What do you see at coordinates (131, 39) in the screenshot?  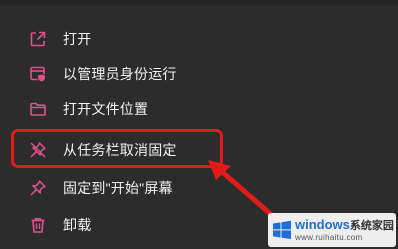 I see `menu-item-open: 打开` at bounding box center [131, 39].